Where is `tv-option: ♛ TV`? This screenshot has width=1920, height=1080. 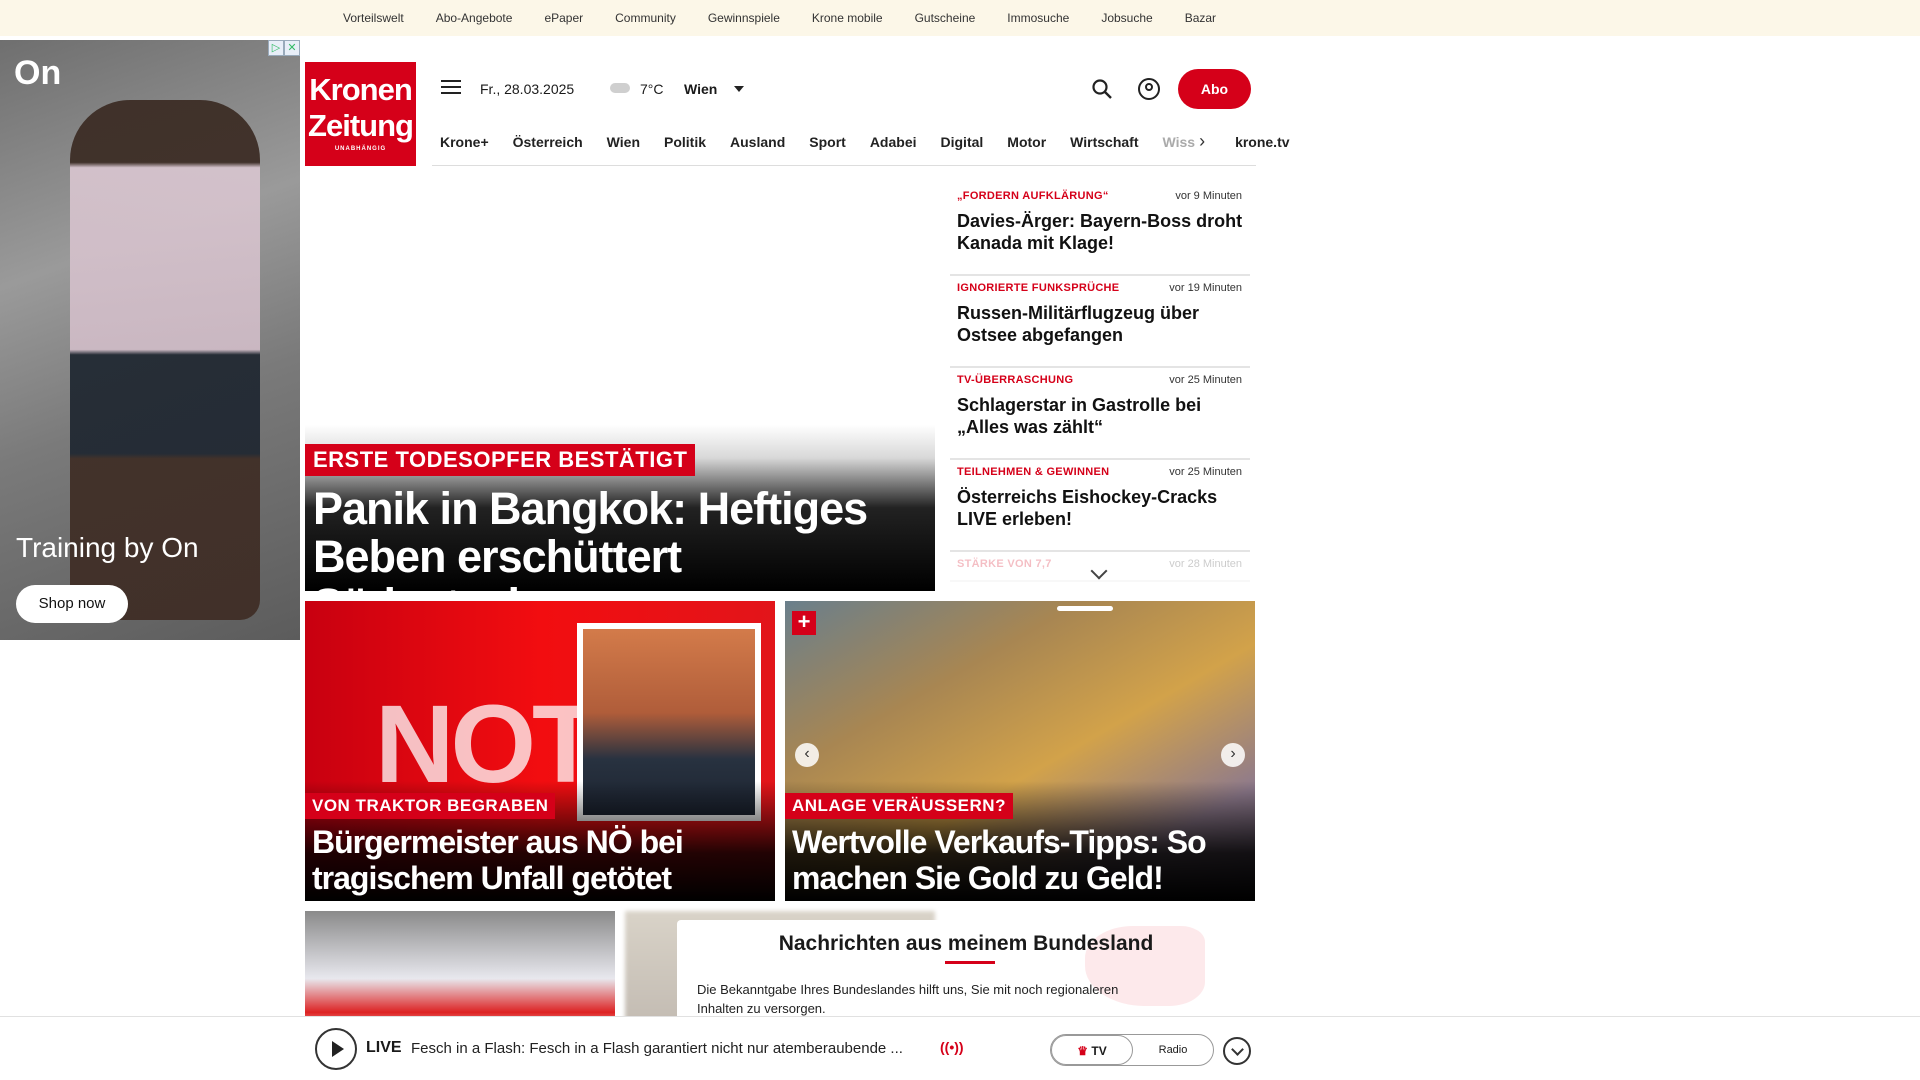 tv-option: ♛ TV is located at coordinates (1092, 1050).